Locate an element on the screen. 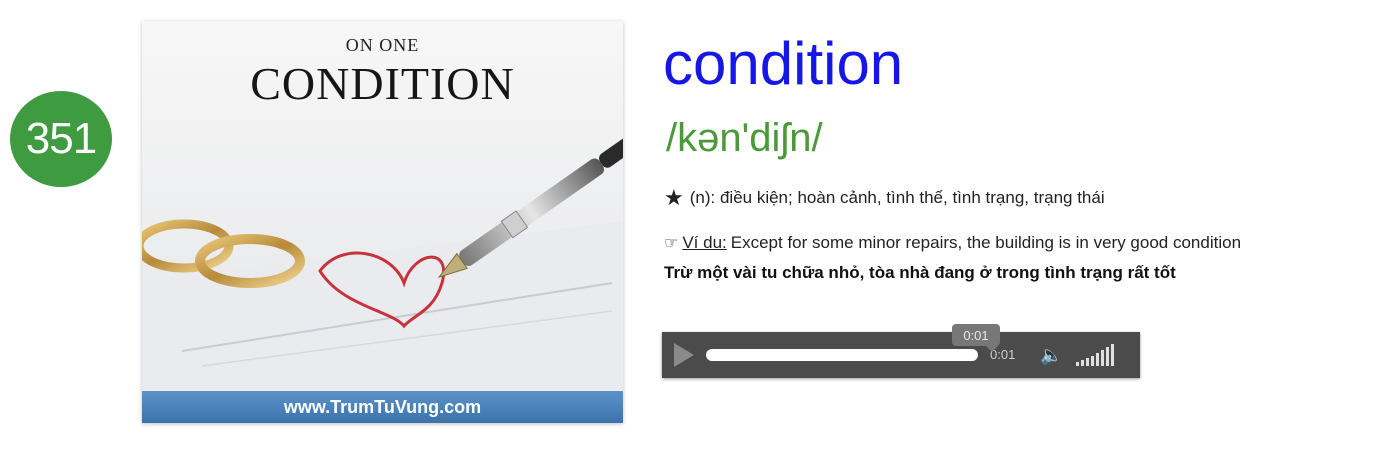 This screenshot has height=449, width=1395. cover-title: CONDITION is located at coordinates (382, 83).